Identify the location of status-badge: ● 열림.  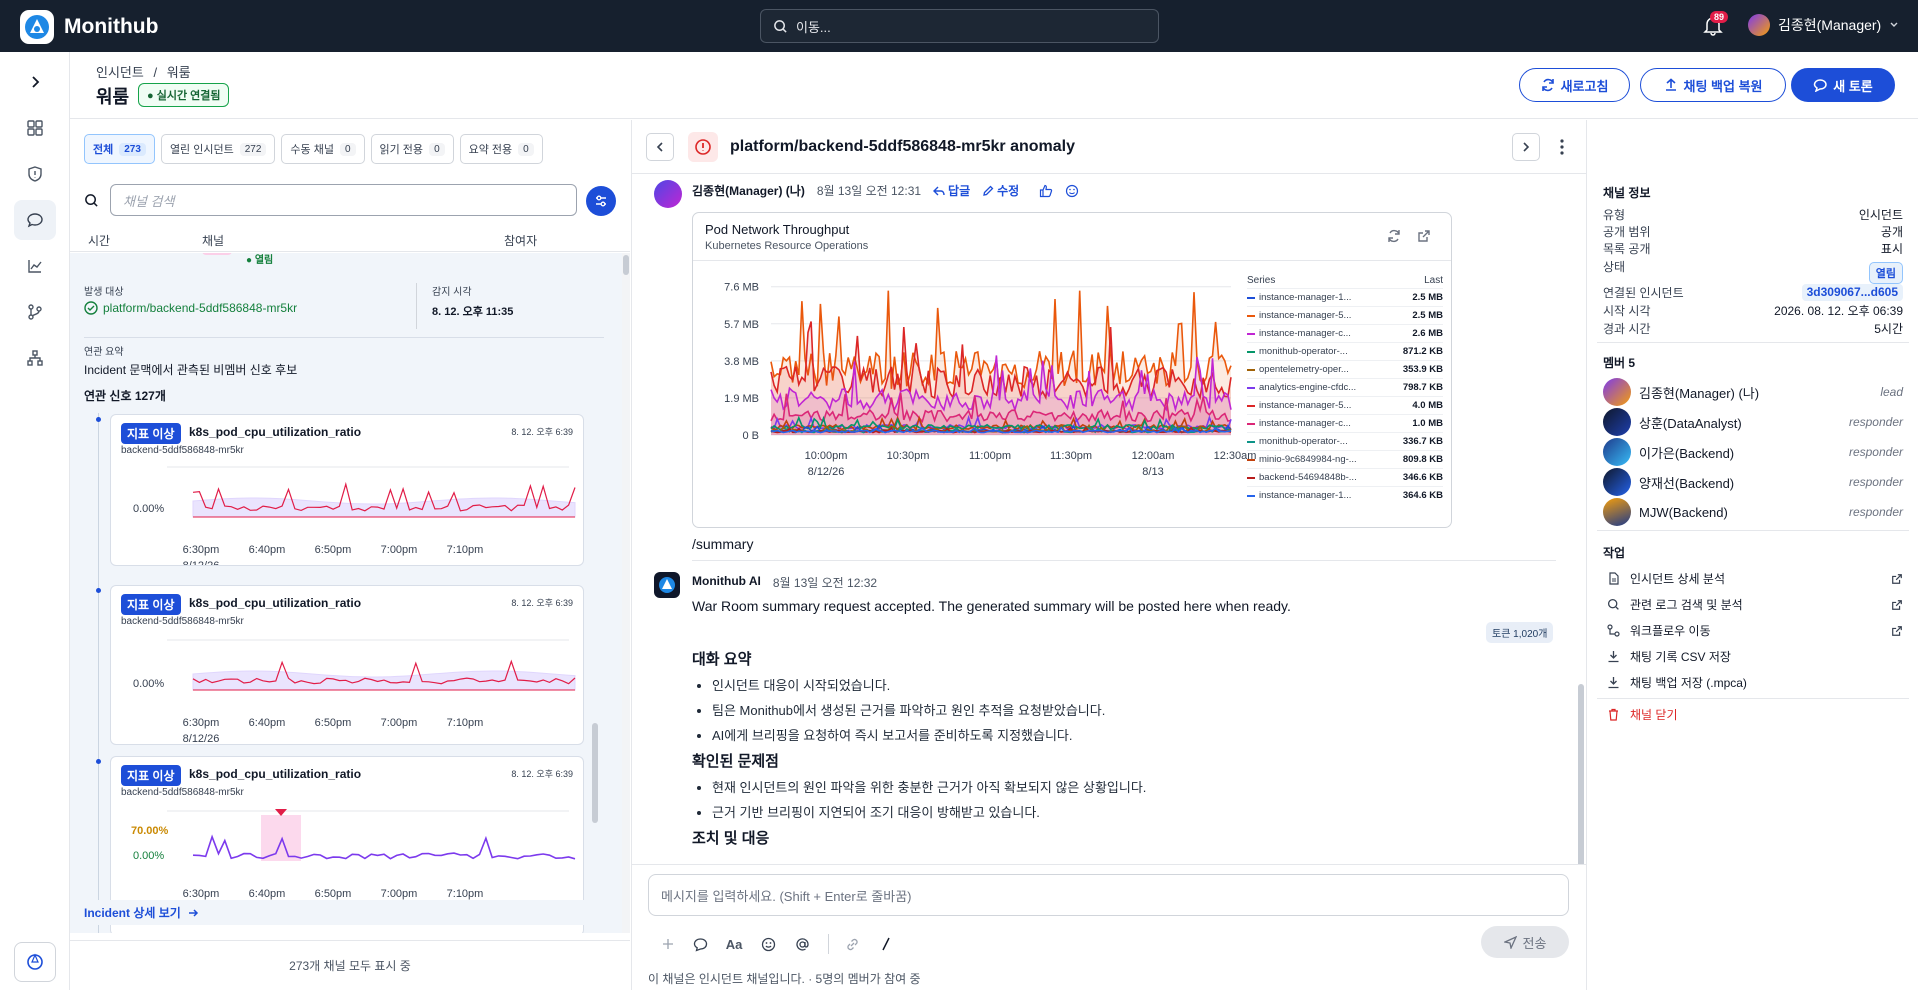
(260, 260).